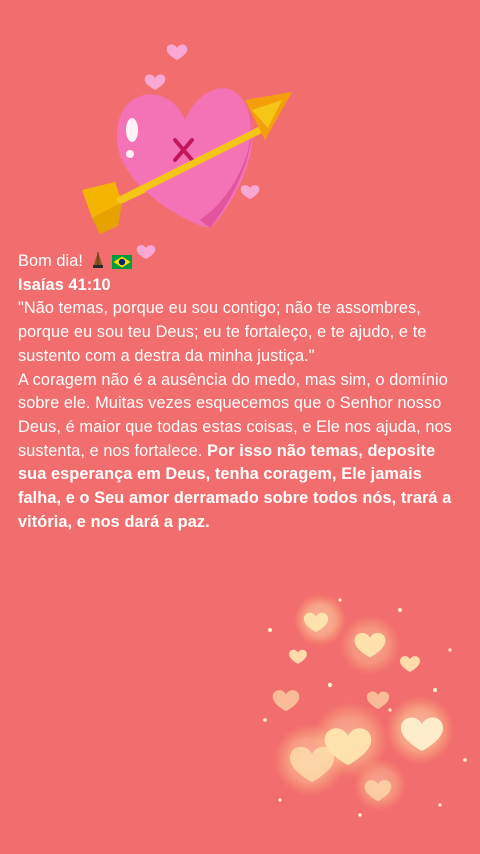 The image size is (480, 854). I want to click on greeting-line: Bom dia!, so click(243, 262).